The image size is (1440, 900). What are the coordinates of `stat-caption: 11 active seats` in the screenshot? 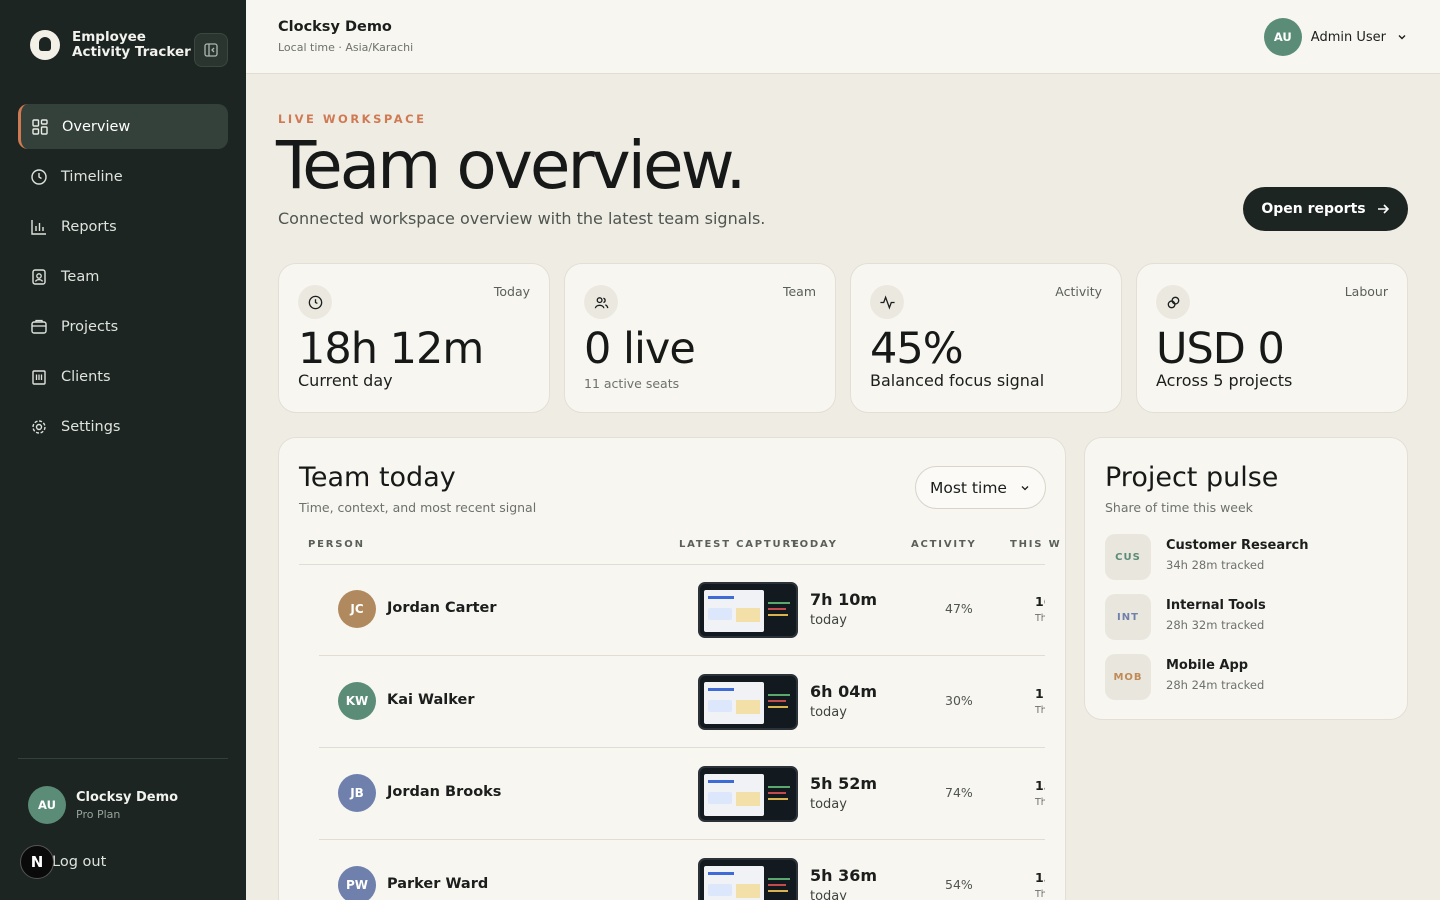 It's located at (632, 383).